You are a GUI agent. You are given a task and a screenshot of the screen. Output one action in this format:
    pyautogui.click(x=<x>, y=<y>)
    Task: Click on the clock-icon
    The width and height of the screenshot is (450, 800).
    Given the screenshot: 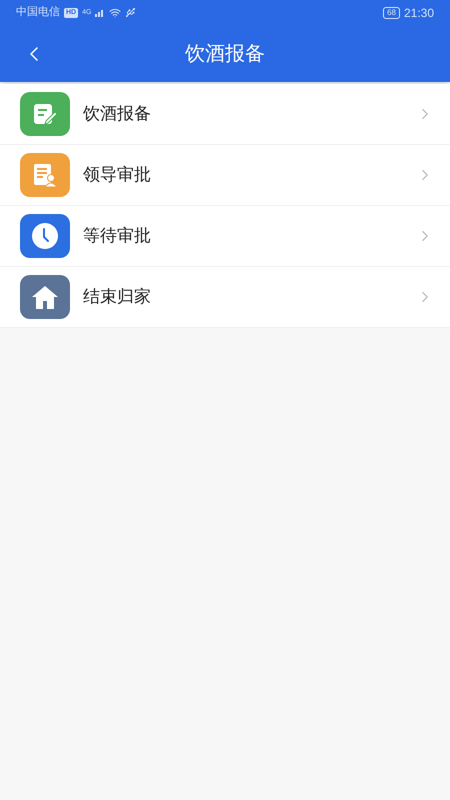 What is the action you would take?
    pyautogui.click(x=45, y=236)
    